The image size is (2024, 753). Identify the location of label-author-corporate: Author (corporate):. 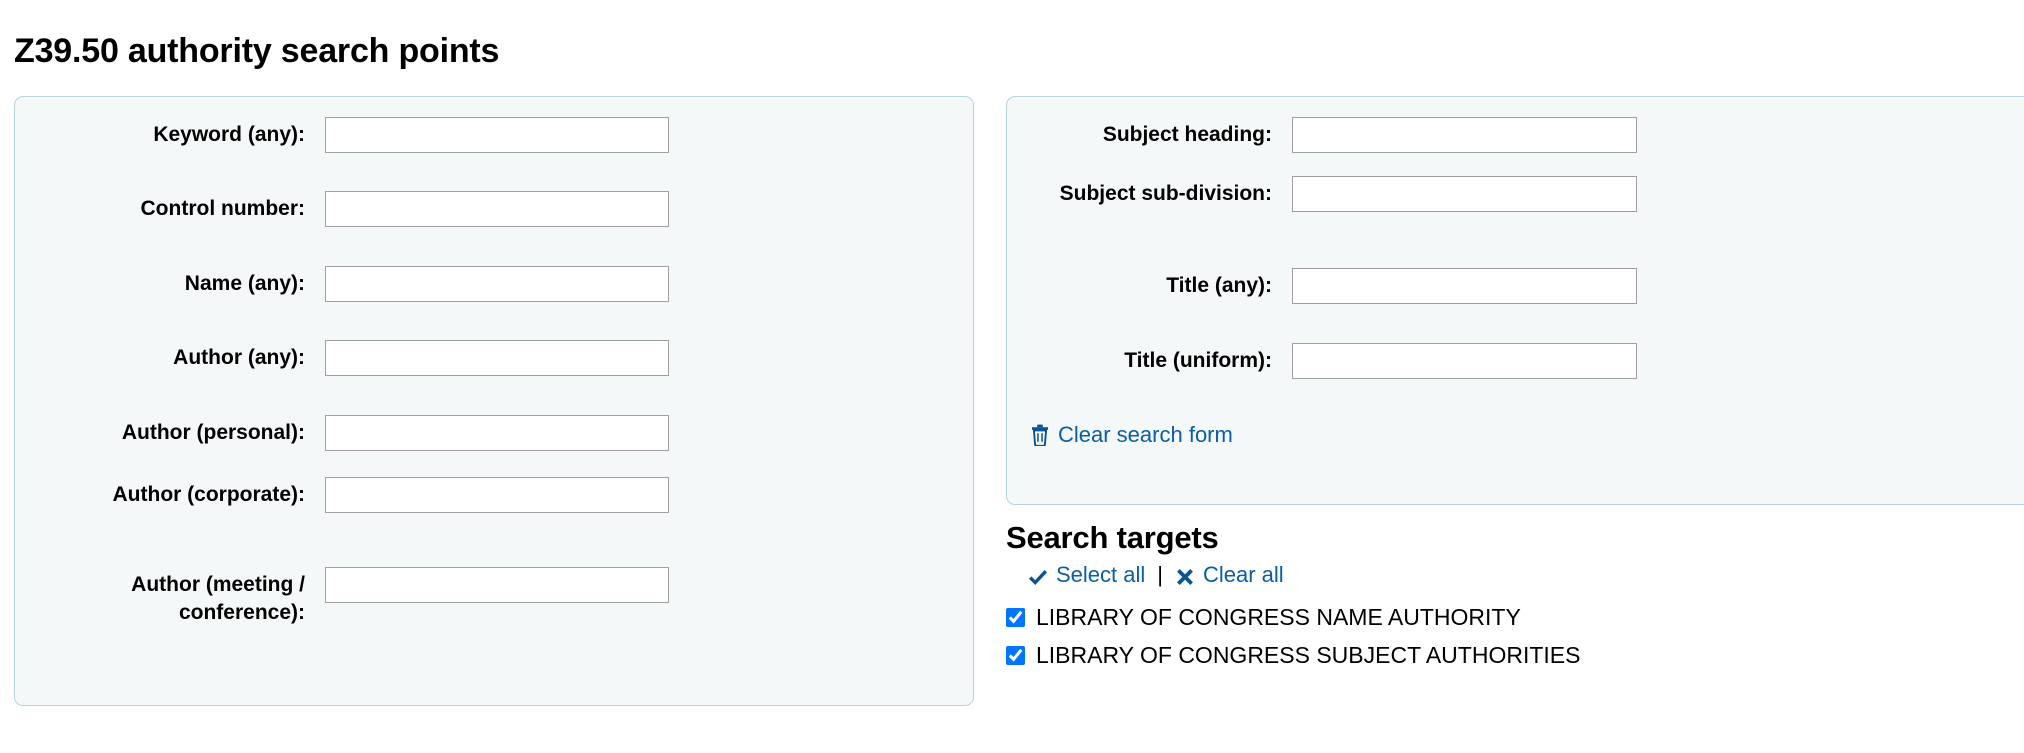
(209, 494).